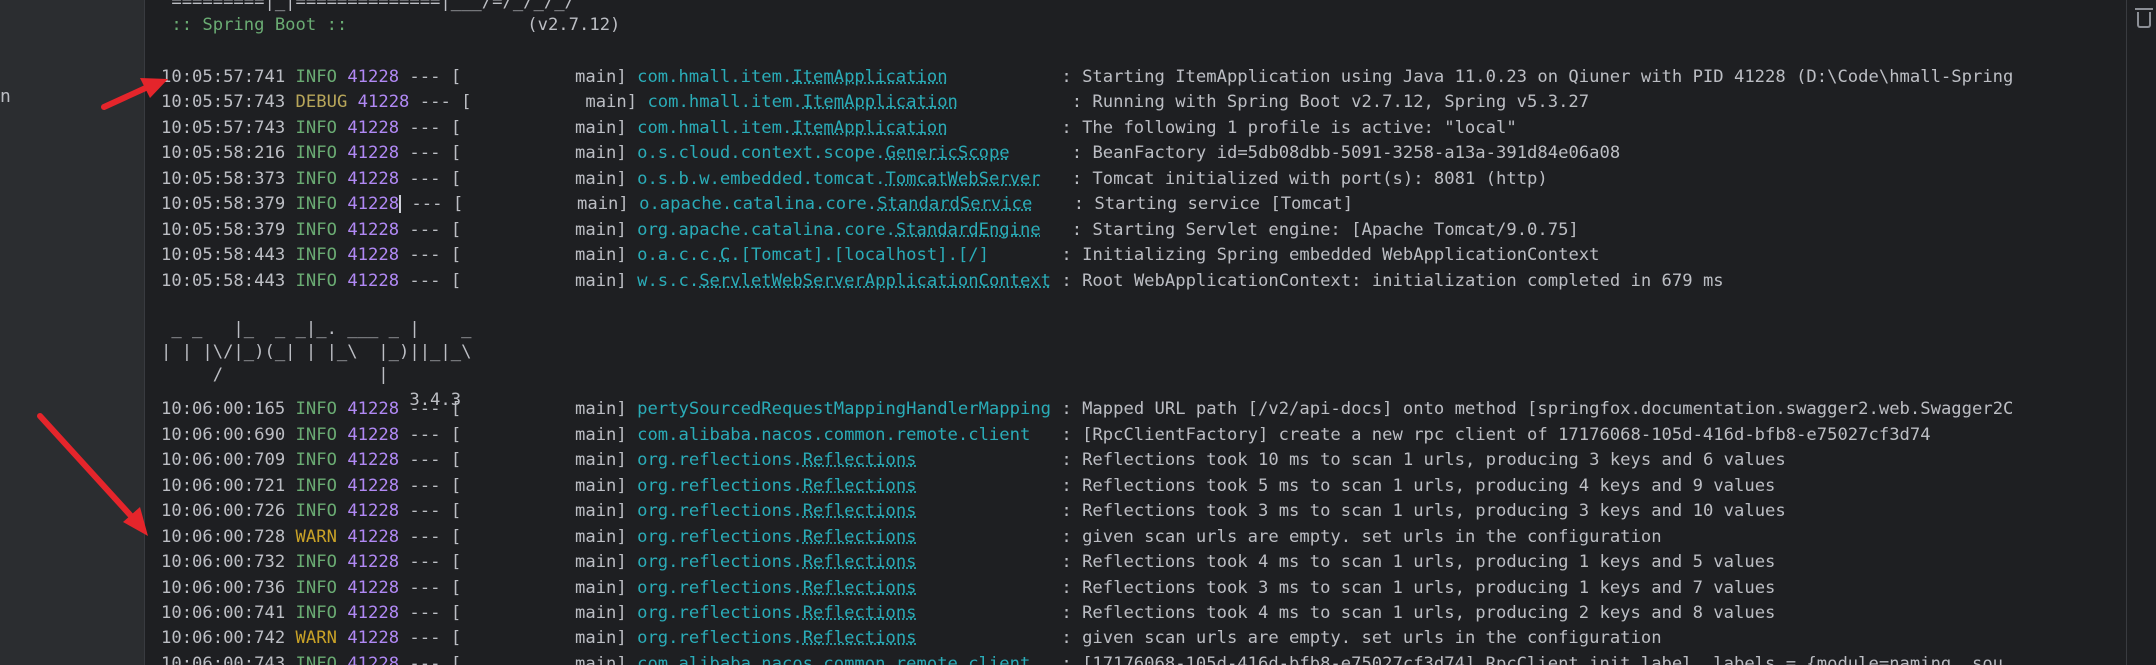 This screenshot has width=2156, height=665. I want to click on mybatis-plus-banner-2: | | |\/|_)(_| | |_\ |_)||_|_\, so click(316, 352).